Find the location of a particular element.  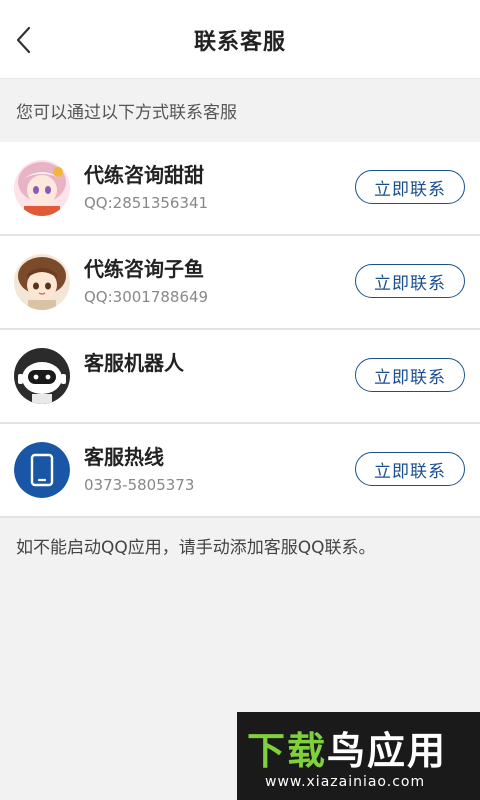

watermark-title: 下载鸟应用 is located at coordinates (347, 747).